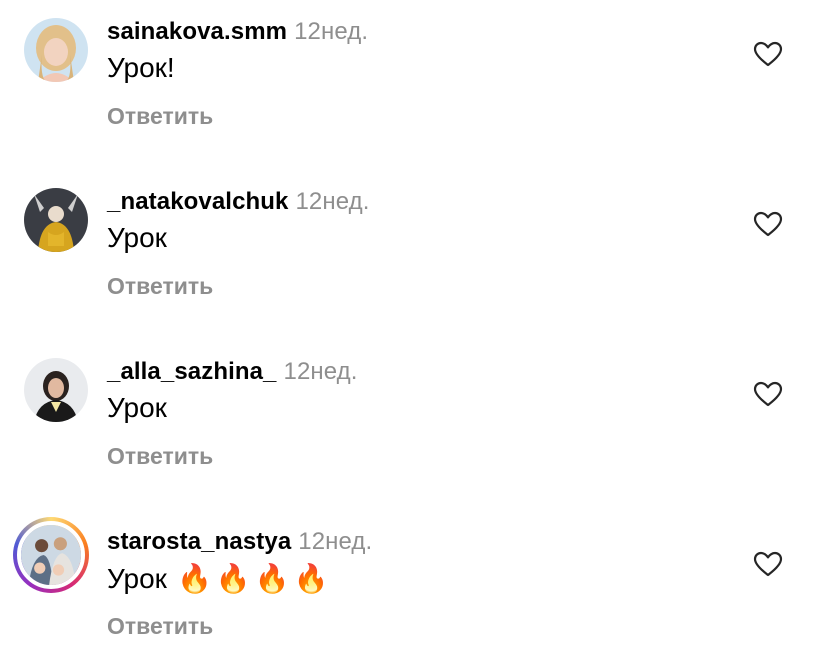 The image size is (828, 660). I want to click on username: starosta_nastya, so click(199, 541).